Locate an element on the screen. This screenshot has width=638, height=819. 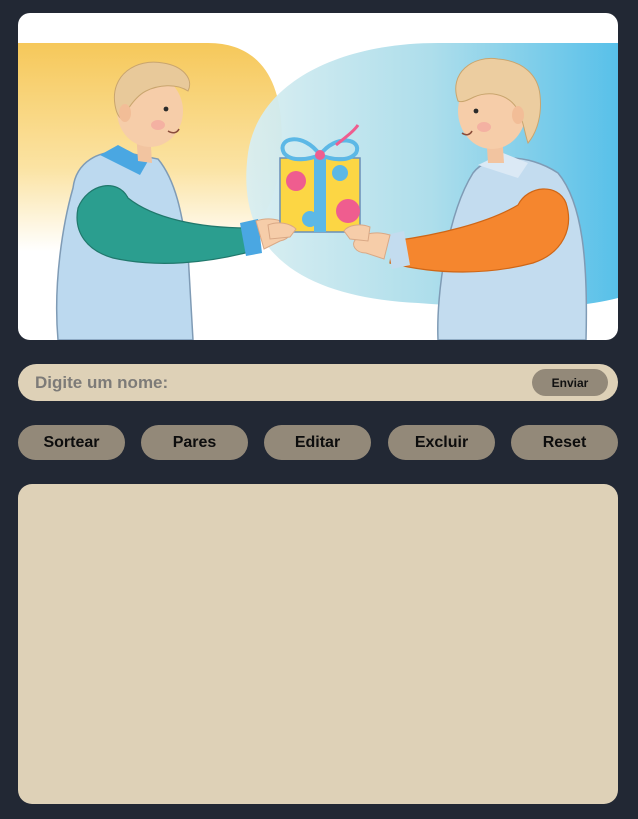
delete-button: Excluir is located at coordinates (441, 442).